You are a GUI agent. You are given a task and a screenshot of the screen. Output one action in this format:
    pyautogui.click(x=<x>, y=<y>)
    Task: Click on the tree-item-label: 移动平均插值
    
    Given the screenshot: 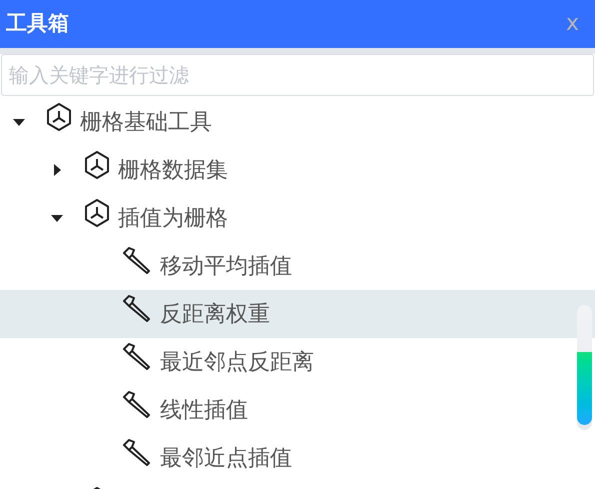 What is the action you would take?
    pyautogui.click(x=226, y=266)
    